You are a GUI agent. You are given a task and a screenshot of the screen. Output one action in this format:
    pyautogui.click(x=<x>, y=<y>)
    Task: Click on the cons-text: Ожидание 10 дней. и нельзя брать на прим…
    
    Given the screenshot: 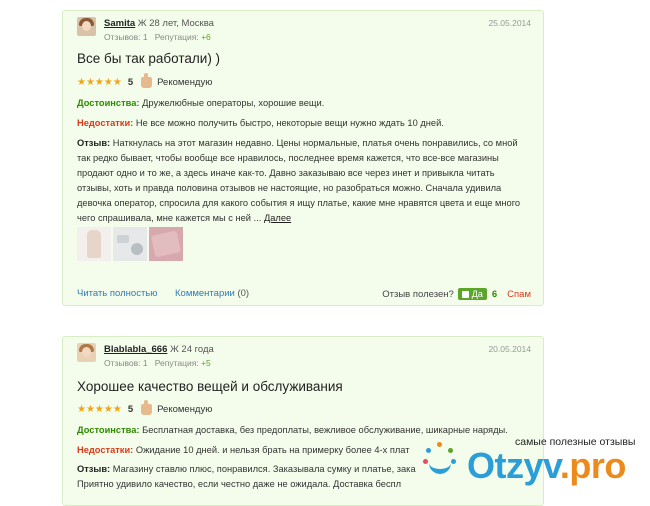 What is the action you would take?
    pyautogui.click(x=272, y=450)
    